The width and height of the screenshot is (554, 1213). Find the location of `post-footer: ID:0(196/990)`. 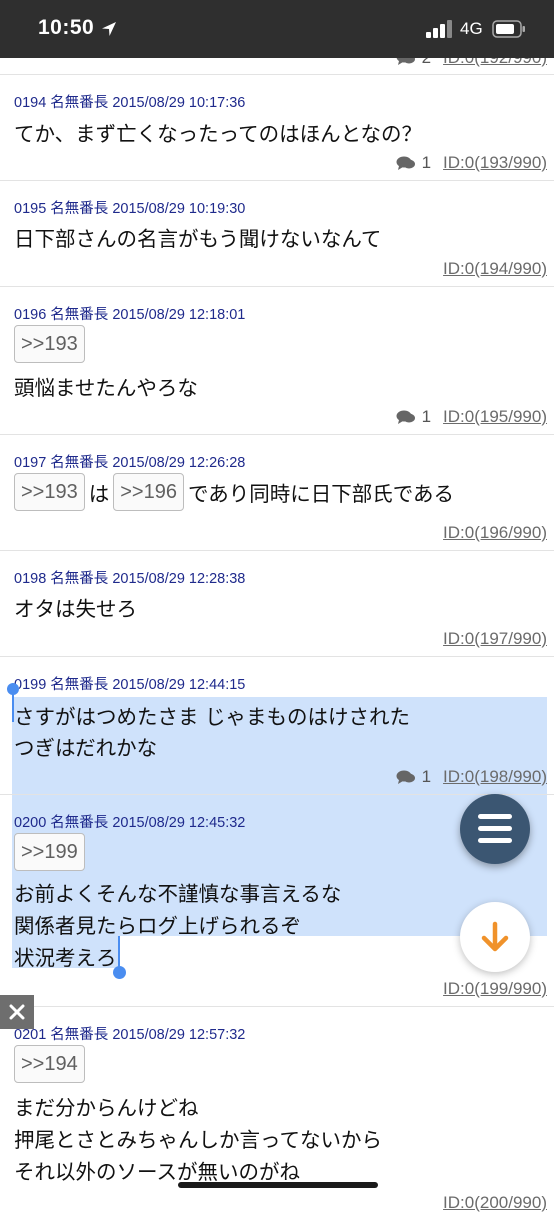

post-footer: ID:0(196/990) is located at coordinates (495, 533).